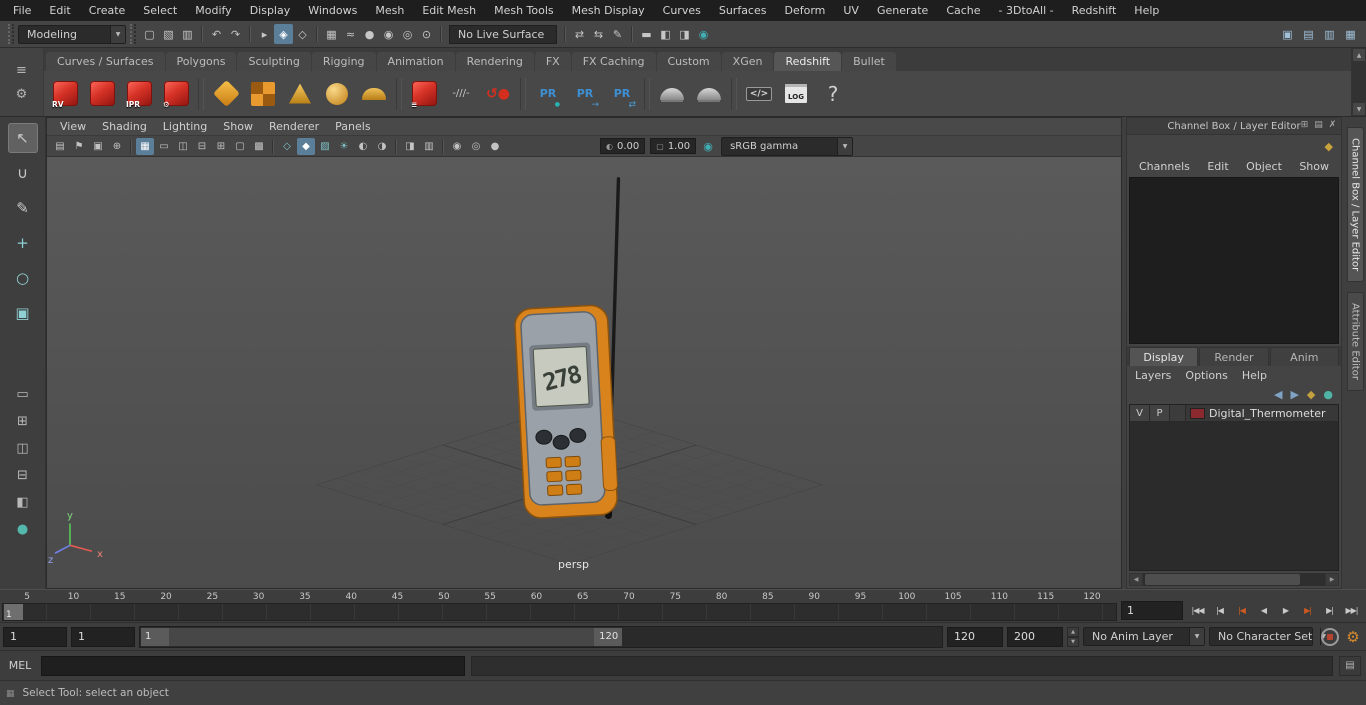  I want to click on range-slider: 1 120, so click(541, 636).